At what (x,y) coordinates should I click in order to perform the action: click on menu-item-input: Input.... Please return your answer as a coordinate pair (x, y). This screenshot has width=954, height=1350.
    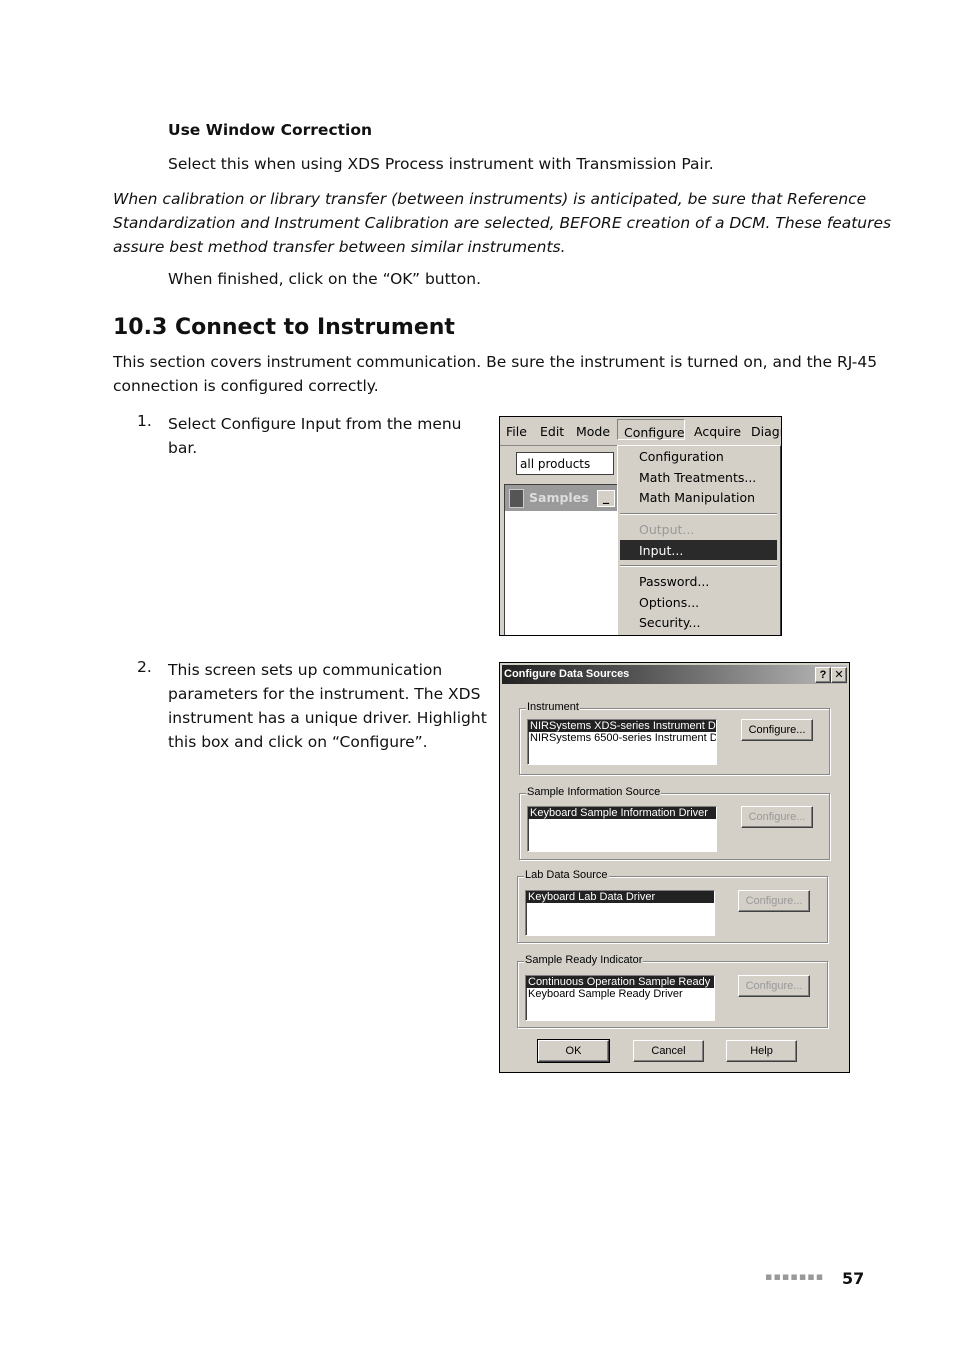
    Looking at the image, I should click on (661, 550).